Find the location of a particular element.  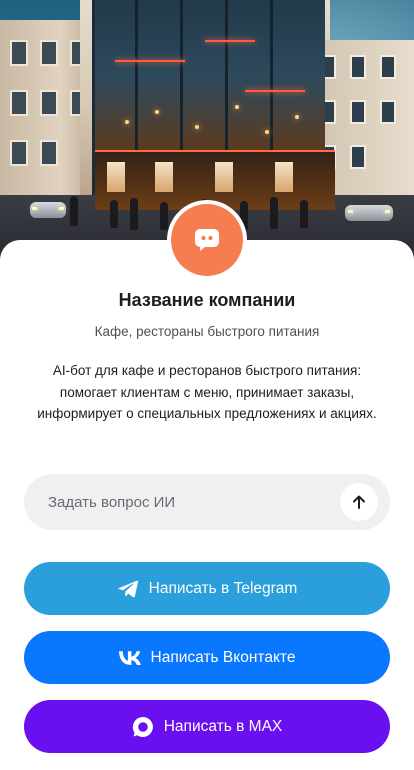

arrow-up-icon is located at coordinates (359, 502).